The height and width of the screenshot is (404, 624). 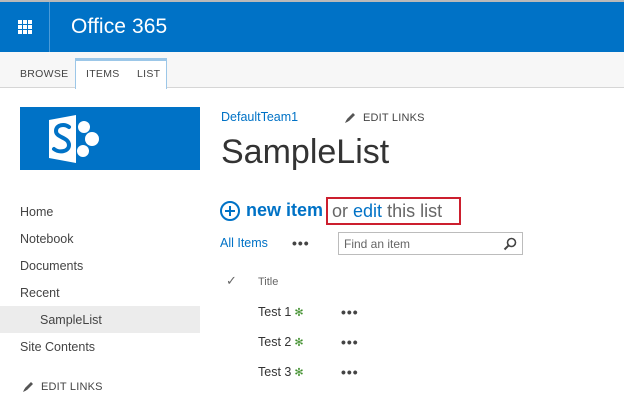 What do you see at coordinates (419, 243) in the screenshot?
I see `search-input` at bounding box center [419, 243].